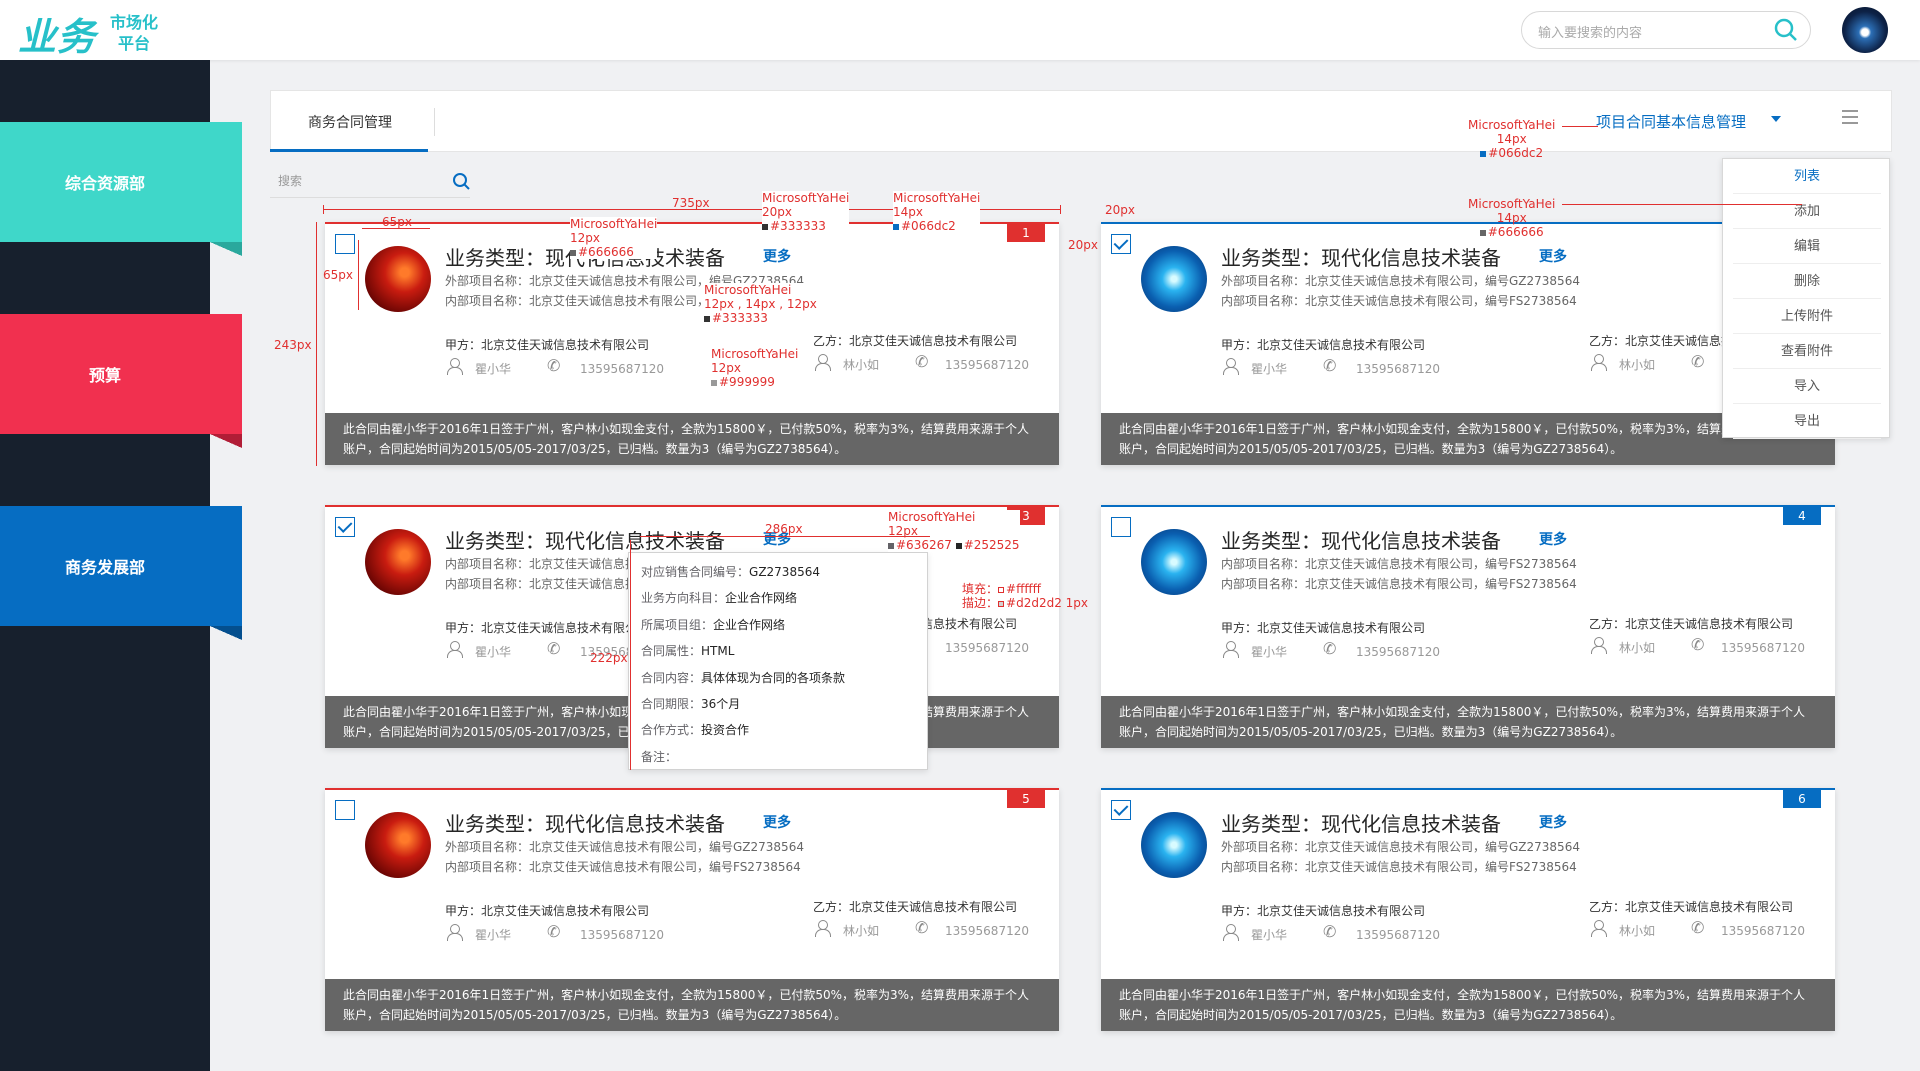 This screenshot has width=1920, height=1071. Describe the element at coordinates (1512, 139) in the screenshot. I see `annotation-font-dropdown: MicrosoftYaHei 14px #066dc2` at that location.